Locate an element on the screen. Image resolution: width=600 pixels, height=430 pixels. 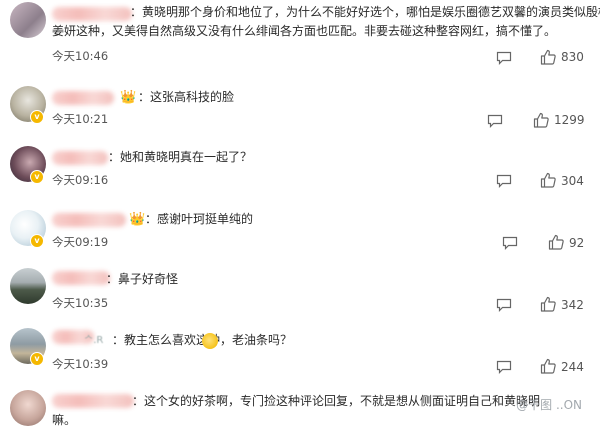
comment-text: ：这个女的好茶啊，专门捡这种评论回复，不就是想从侧面证明自己和黄晓明 is located at coordinates (336, 401).